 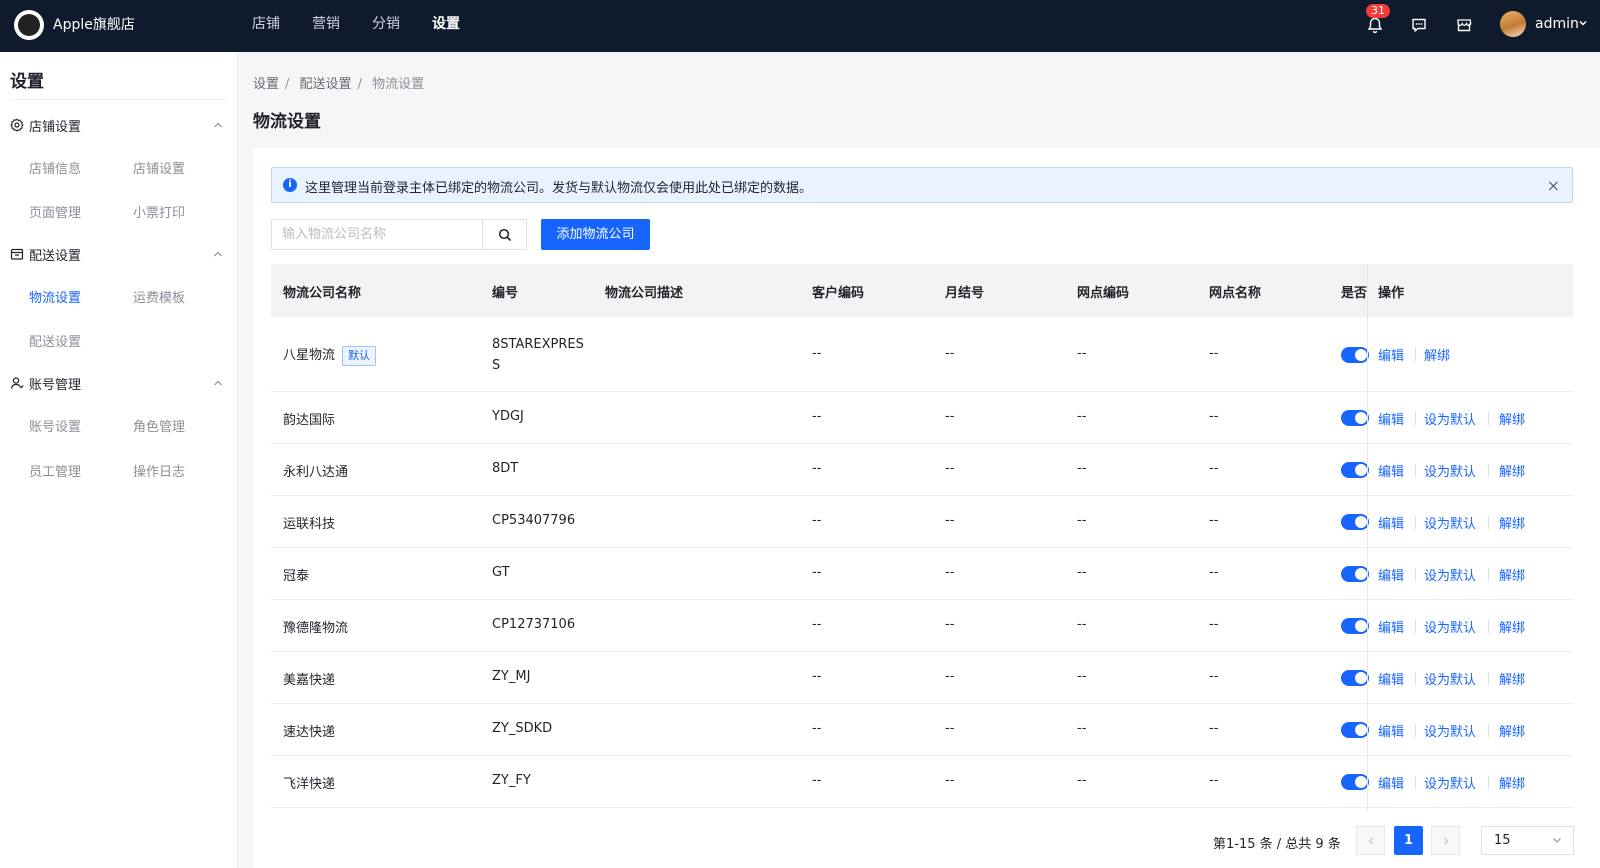 What do you see at coordinates (1557, 24) in the screenshot?
I see `user-name: admin` at bounding box center [1557, 24].